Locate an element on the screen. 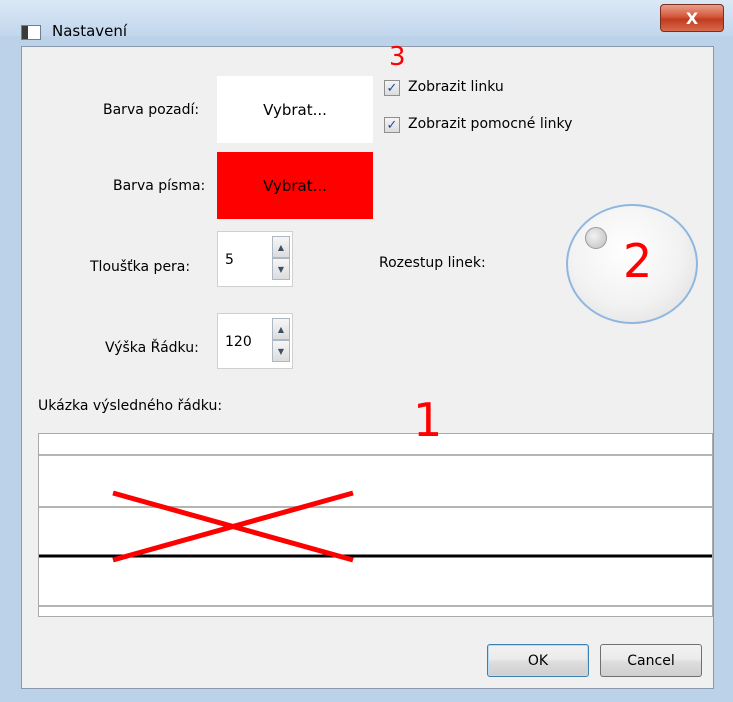  window-icon is located at coordinates (31, 32).